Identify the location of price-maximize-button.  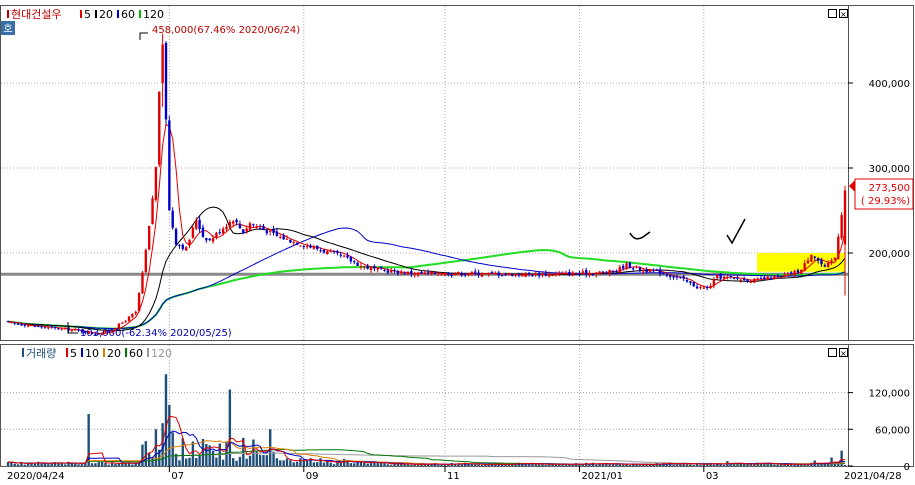
(832, 13).